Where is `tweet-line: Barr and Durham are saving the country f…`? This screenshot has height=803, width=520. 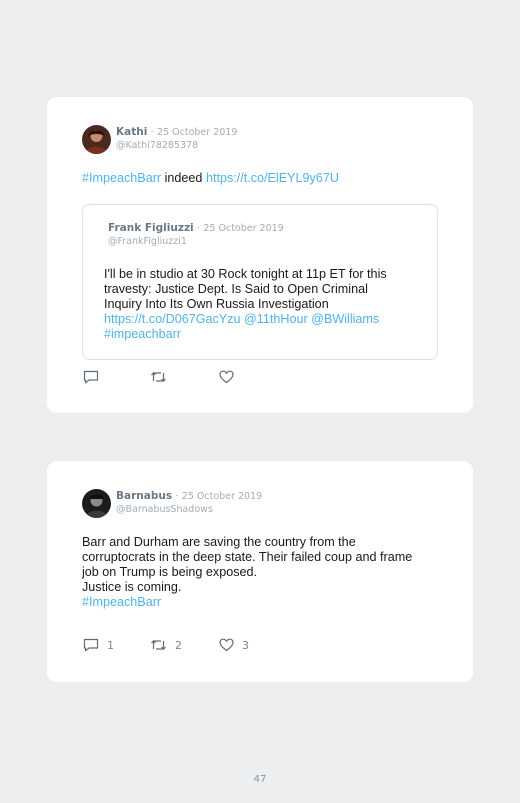 tweet-line: Barr and Durham are saving the country f… is located at coordinates (219, 542).